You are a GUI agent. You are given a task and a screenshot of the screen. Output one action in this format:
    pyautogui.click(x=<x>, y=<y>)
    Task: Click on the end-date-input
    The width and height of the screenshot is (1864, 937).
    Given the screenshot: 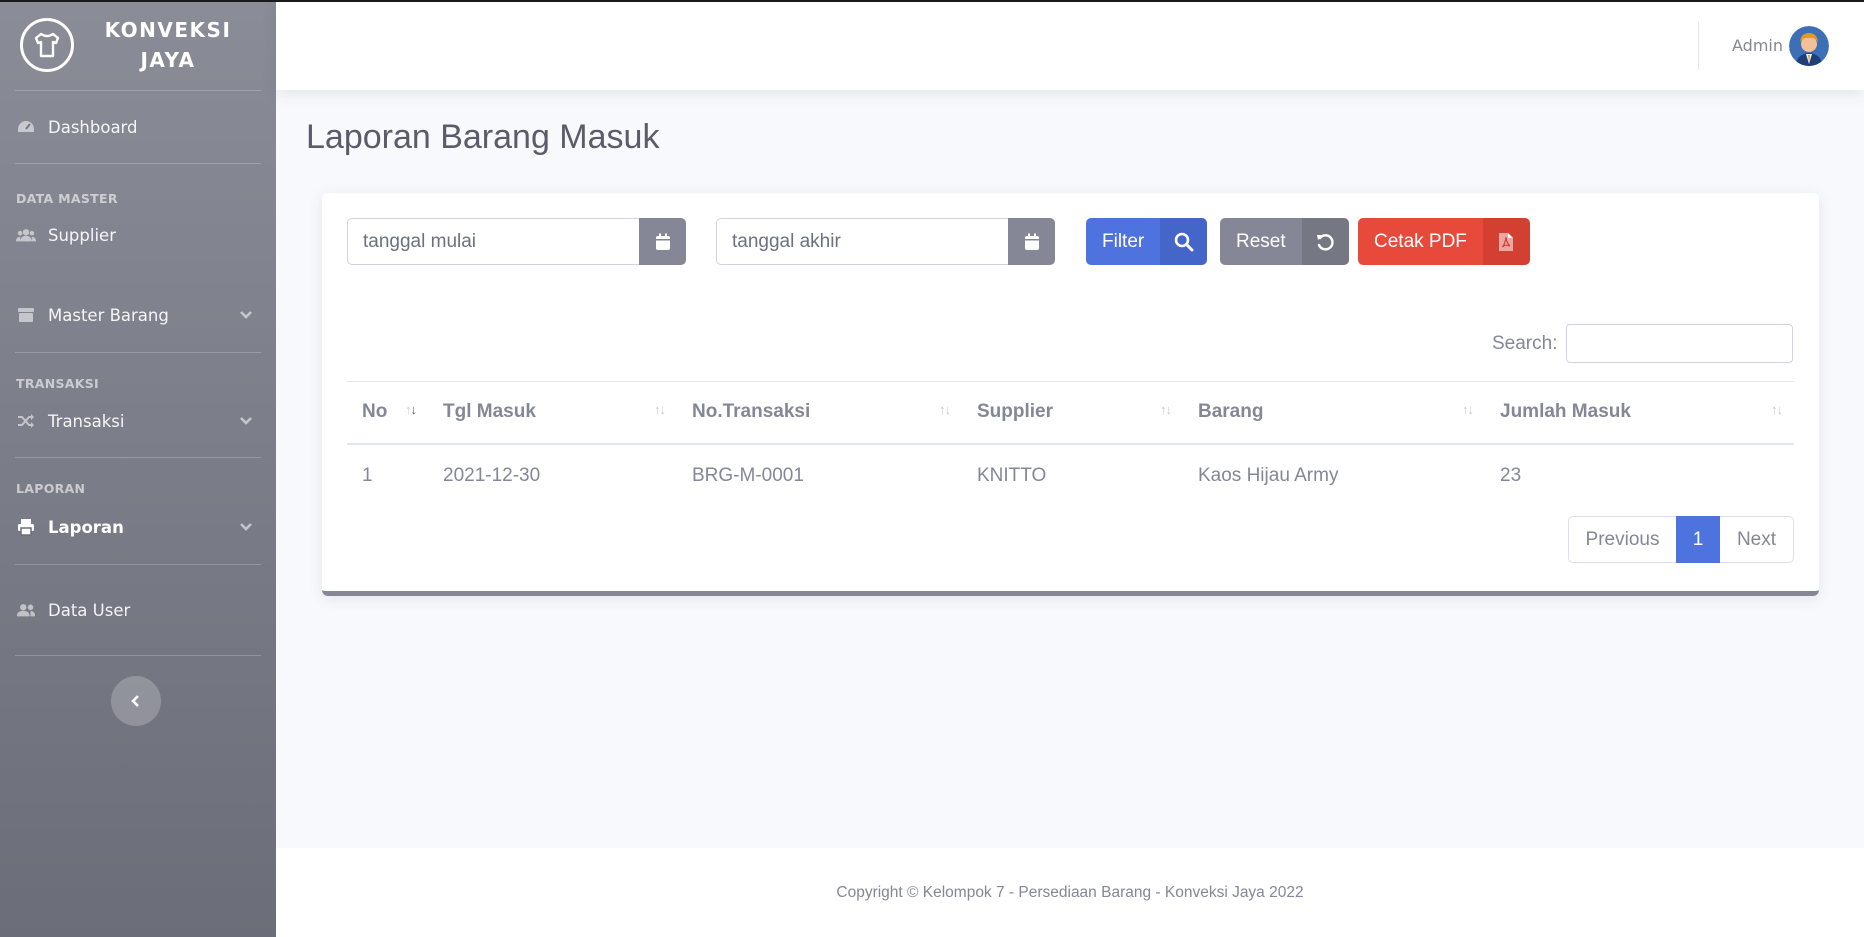 What is the action you would take?
    pyautogui.click(x=862, y=241)
    